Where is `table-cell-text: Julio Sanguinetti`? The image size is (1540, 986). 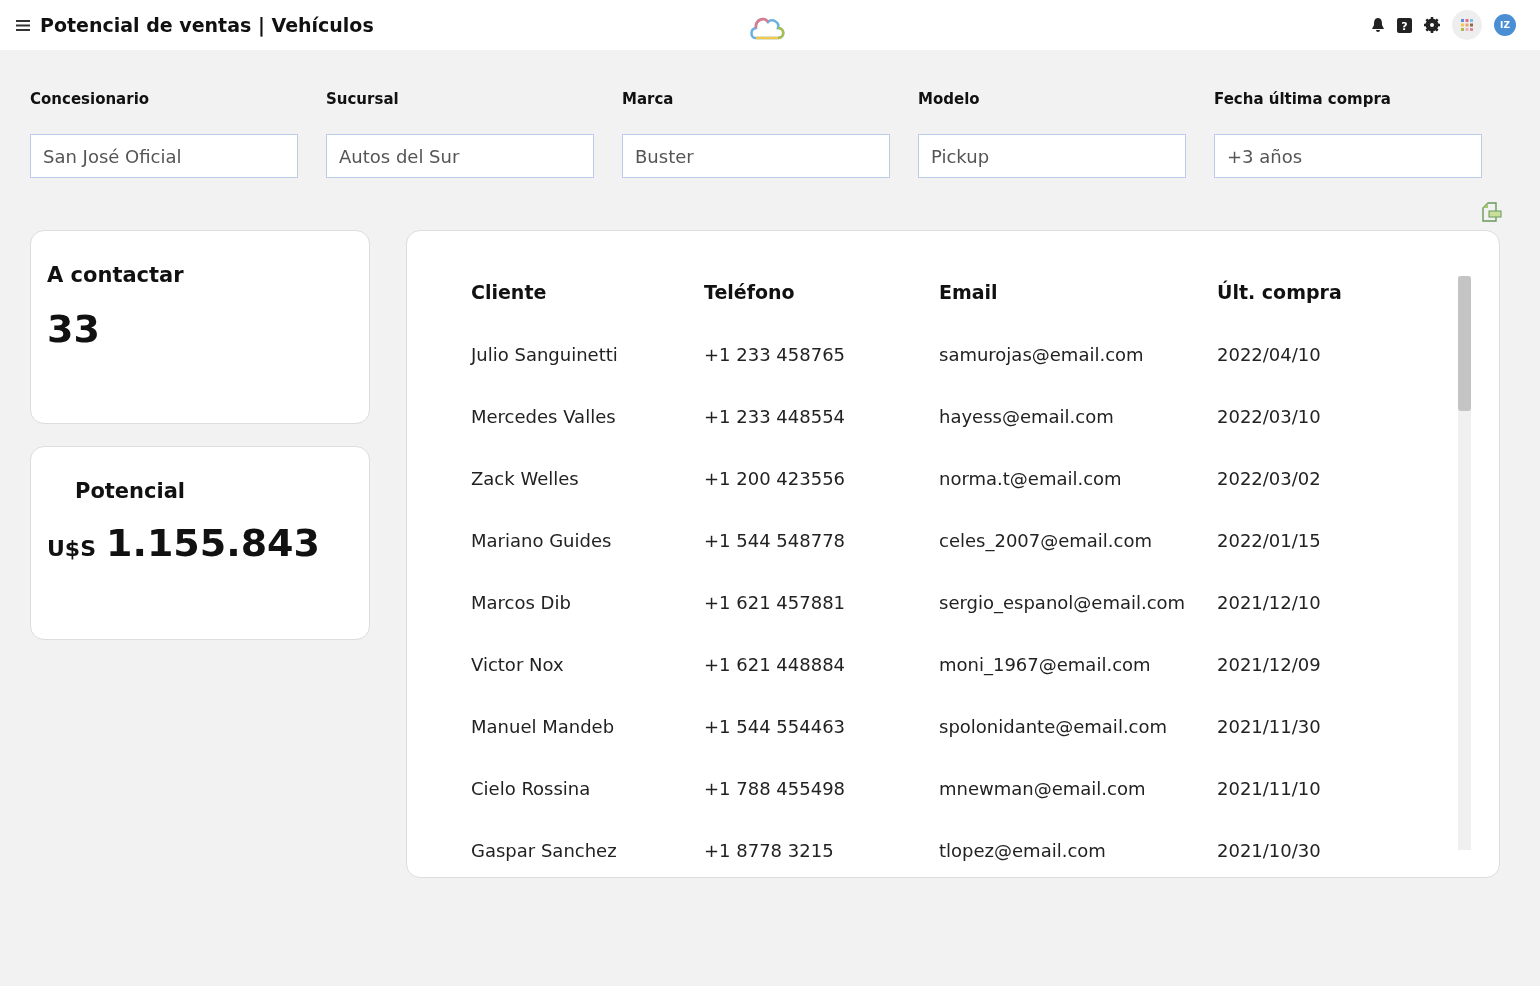
table-cell-text: Julio Sanguinetti is located at coordinates (545, 354).